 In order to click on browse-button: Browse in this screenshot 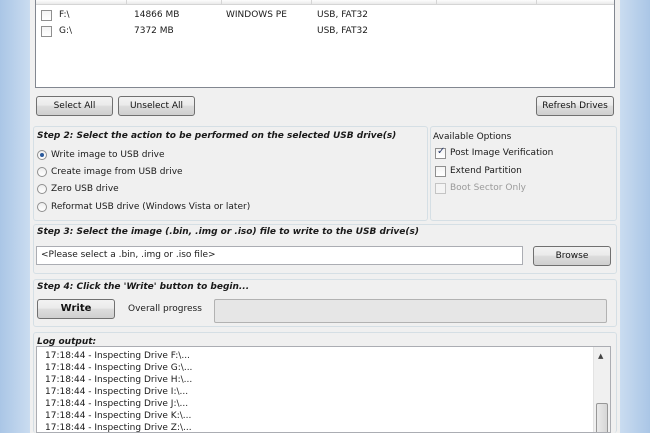, I will do `click(572, 256)`.